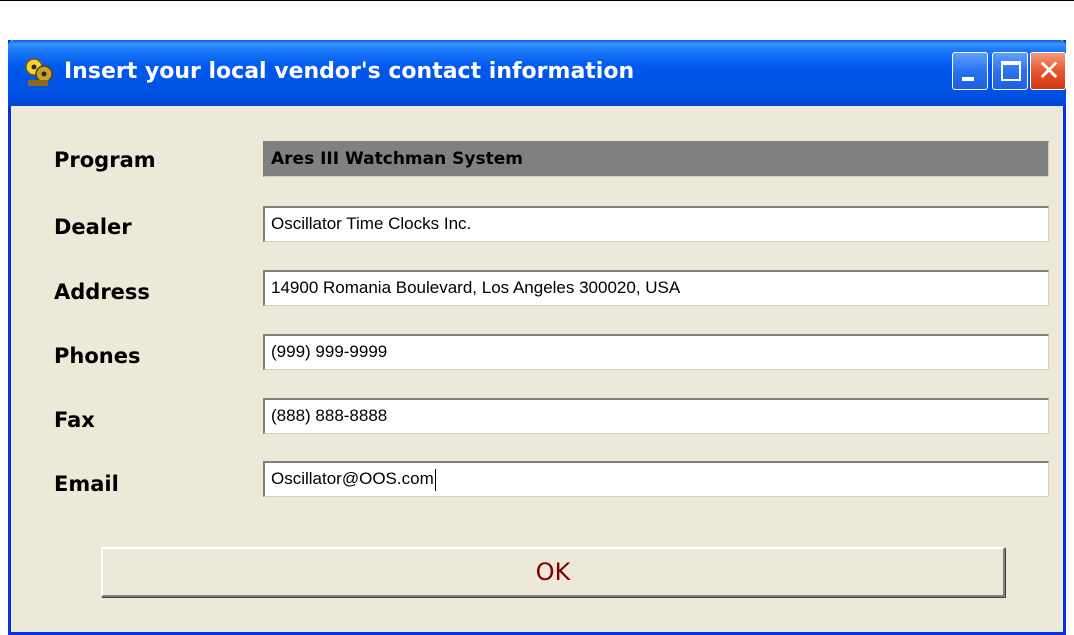 The image size is (1074, 635). I want to click on dealer-label: Dealer, so click(93, 227).